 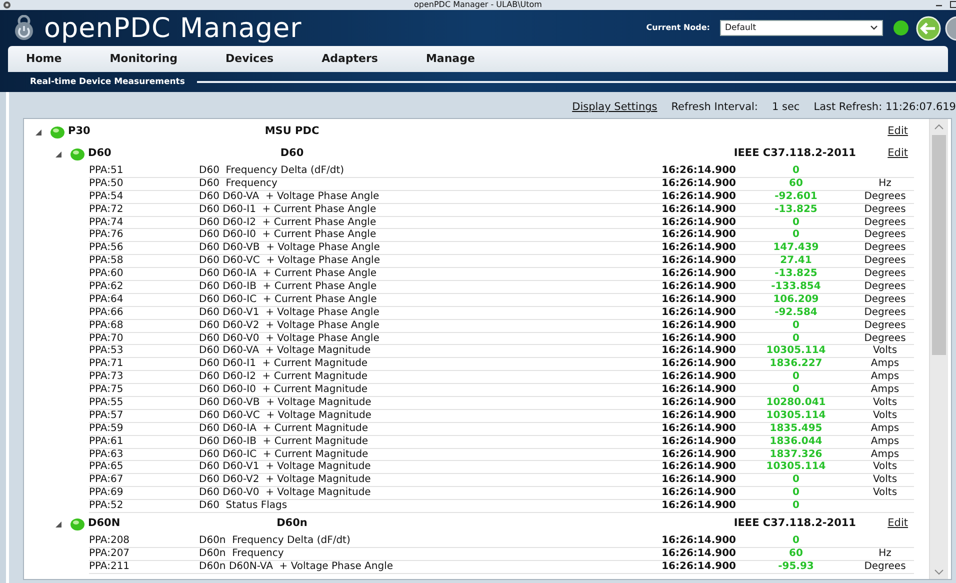 I want to click on menu-item: Monitoring, so click(x=144, y=59).